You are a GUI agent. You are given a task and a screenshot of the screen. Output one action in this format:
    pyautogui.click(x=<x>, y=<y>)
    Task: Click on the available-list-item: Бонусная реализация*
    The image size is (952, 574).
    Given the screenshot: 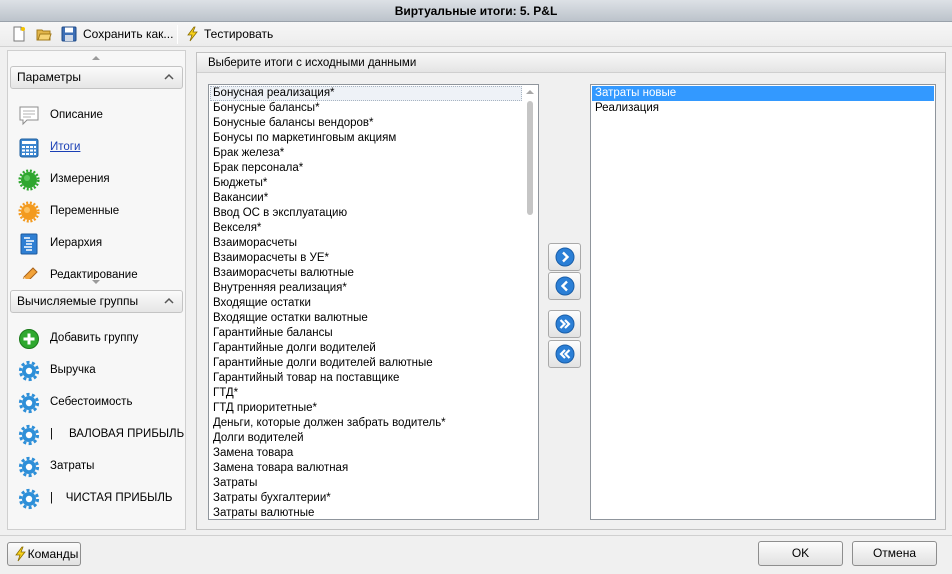 What is the action you would take?
    pyautogui.click(x=366, y=93)
    